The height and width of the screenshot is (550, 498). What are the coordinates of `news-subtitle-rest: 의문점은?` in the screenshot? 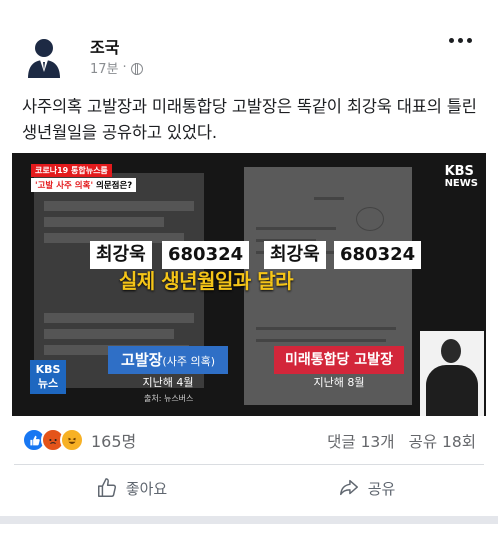 It's located at (113, 186).